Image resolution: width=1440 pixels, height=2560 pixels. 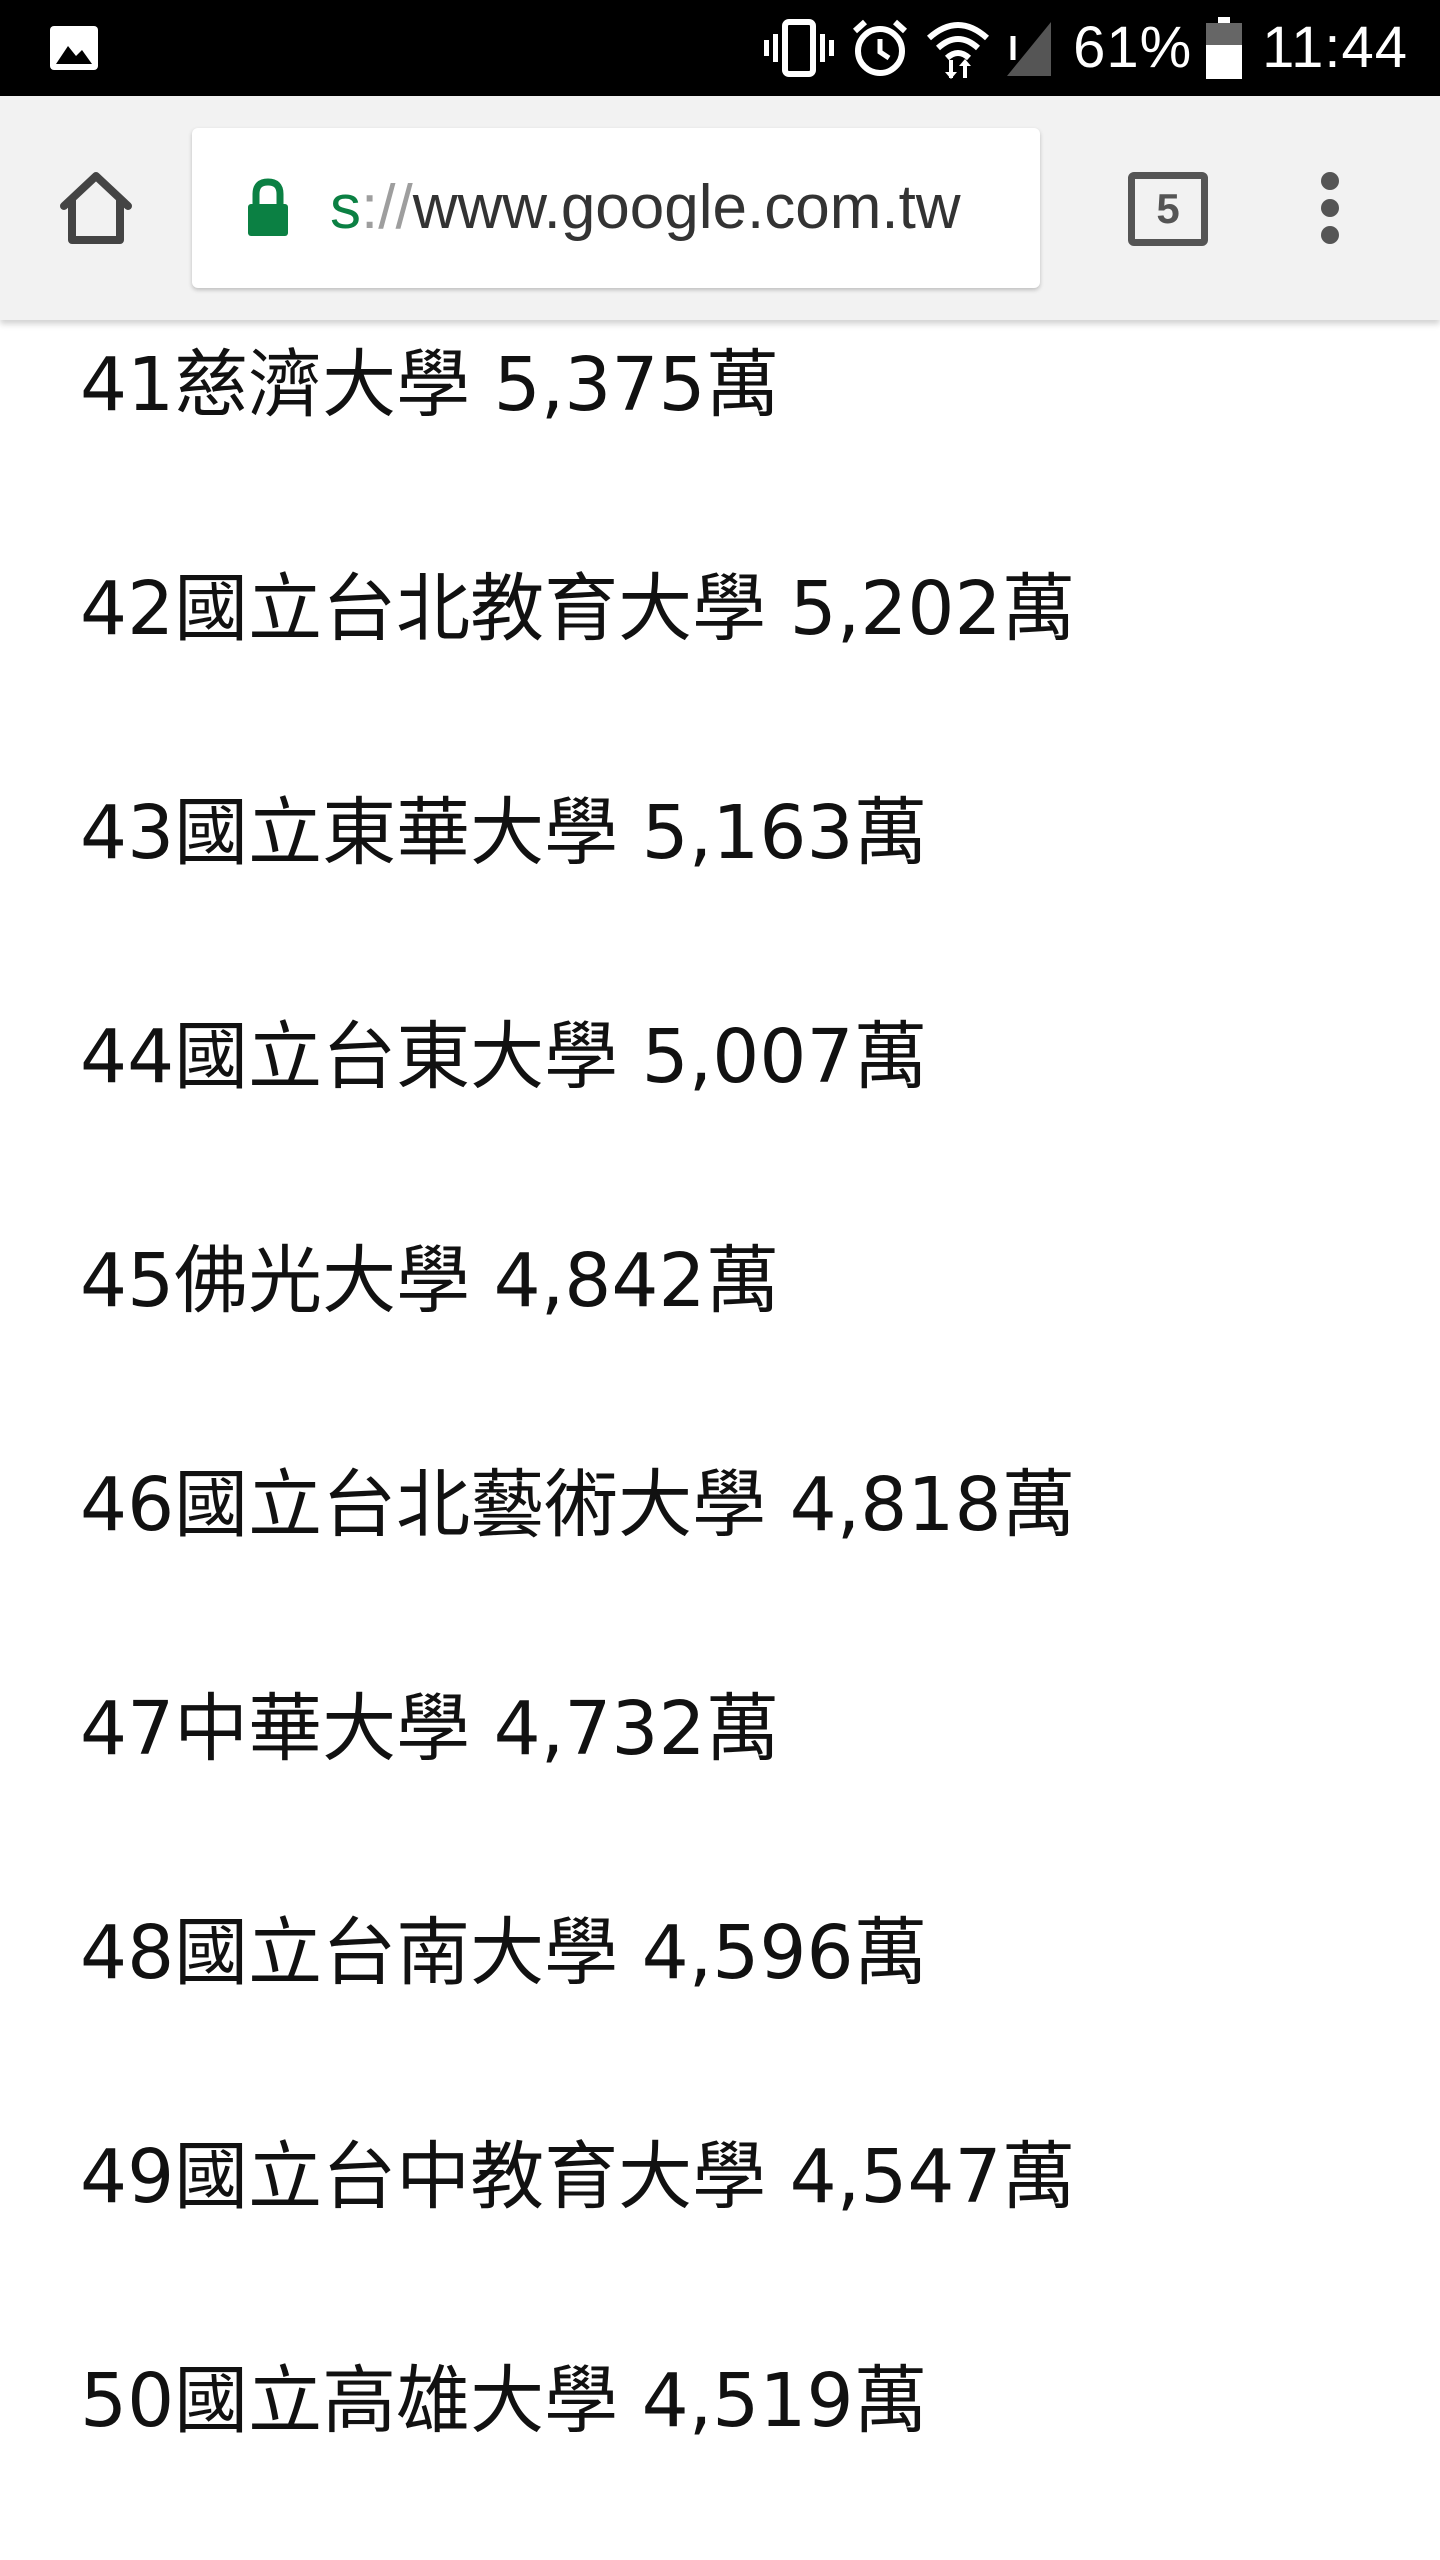 What do you see at coordinates (578, 609) in the screenshot?
I see `list-item: 42國立台北教育大學 5,202萬` at bounding box center [578, 609].